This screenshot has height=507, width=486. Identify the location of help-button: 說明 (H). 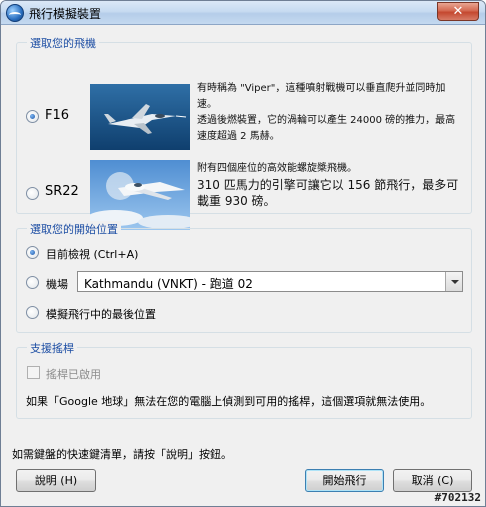
(56, 480).